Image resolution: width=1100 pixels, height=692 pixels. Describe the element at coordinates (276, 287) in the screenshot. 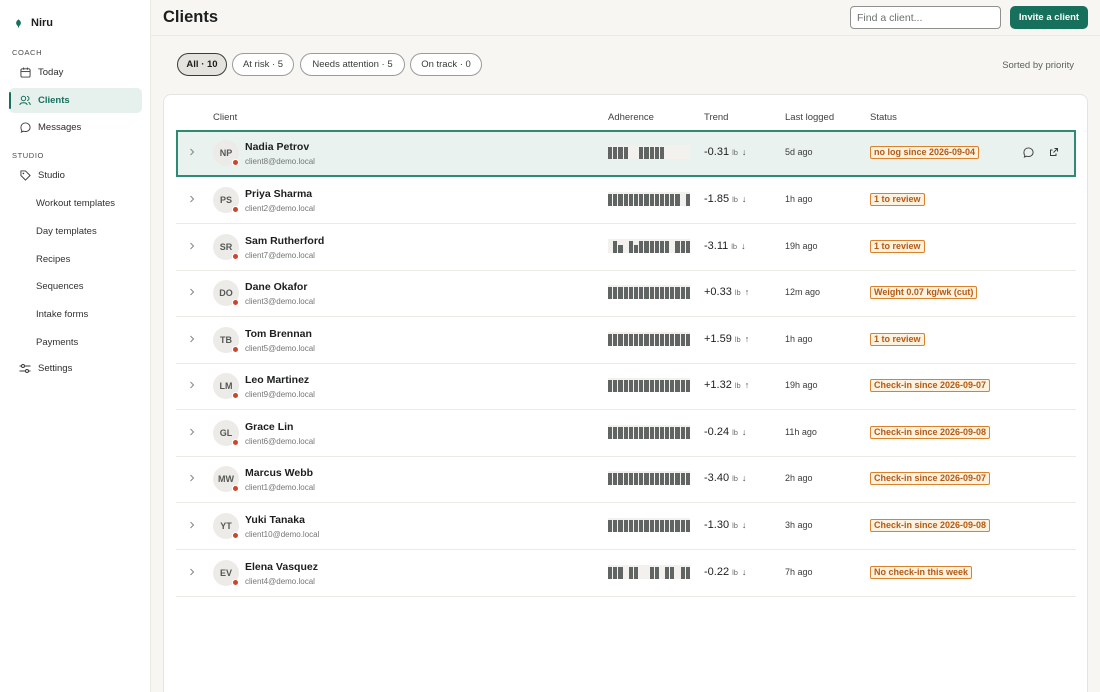

I see `client-name: Dane Okafor` at that location.